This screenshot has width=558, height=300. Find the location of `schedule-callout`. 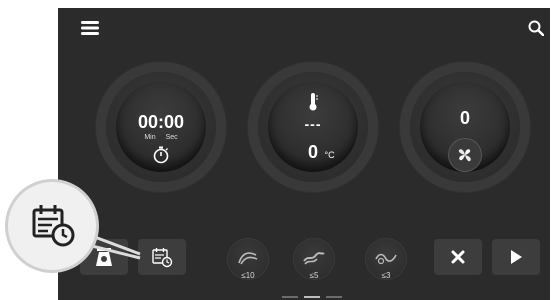

schedule-callout is located at coordinates (52, 226).